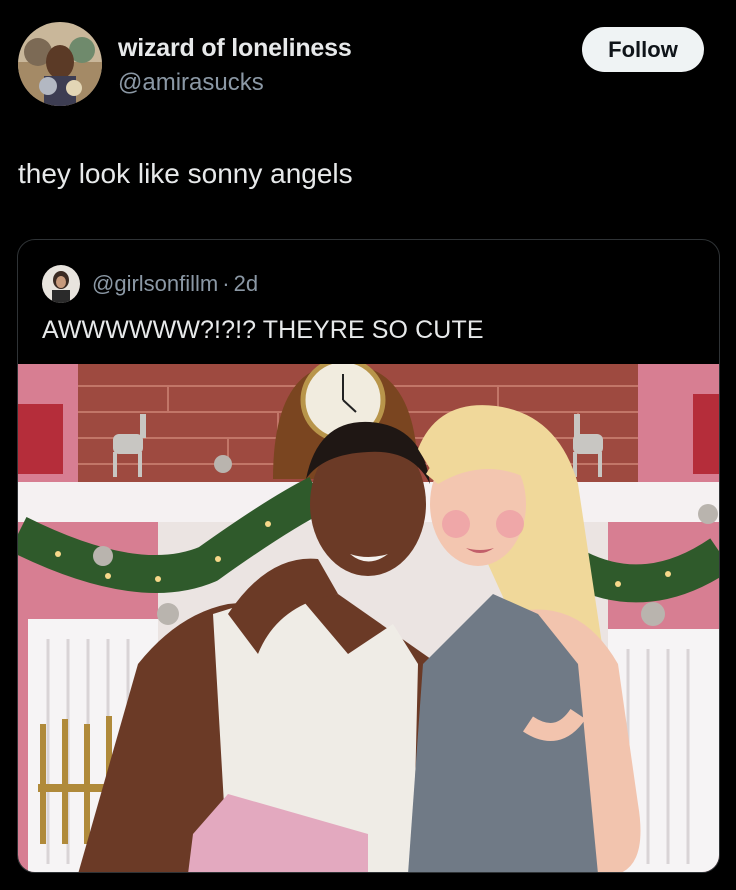 Image resolution: width=736 pixels, height=890 pixels. What do you see at coordinates (263, 330) in the screenshot?
I see `quoted-tweet-text: AWWWWWW?!?!? THEYRE SO CUTE` at bounding box center [263, 330].